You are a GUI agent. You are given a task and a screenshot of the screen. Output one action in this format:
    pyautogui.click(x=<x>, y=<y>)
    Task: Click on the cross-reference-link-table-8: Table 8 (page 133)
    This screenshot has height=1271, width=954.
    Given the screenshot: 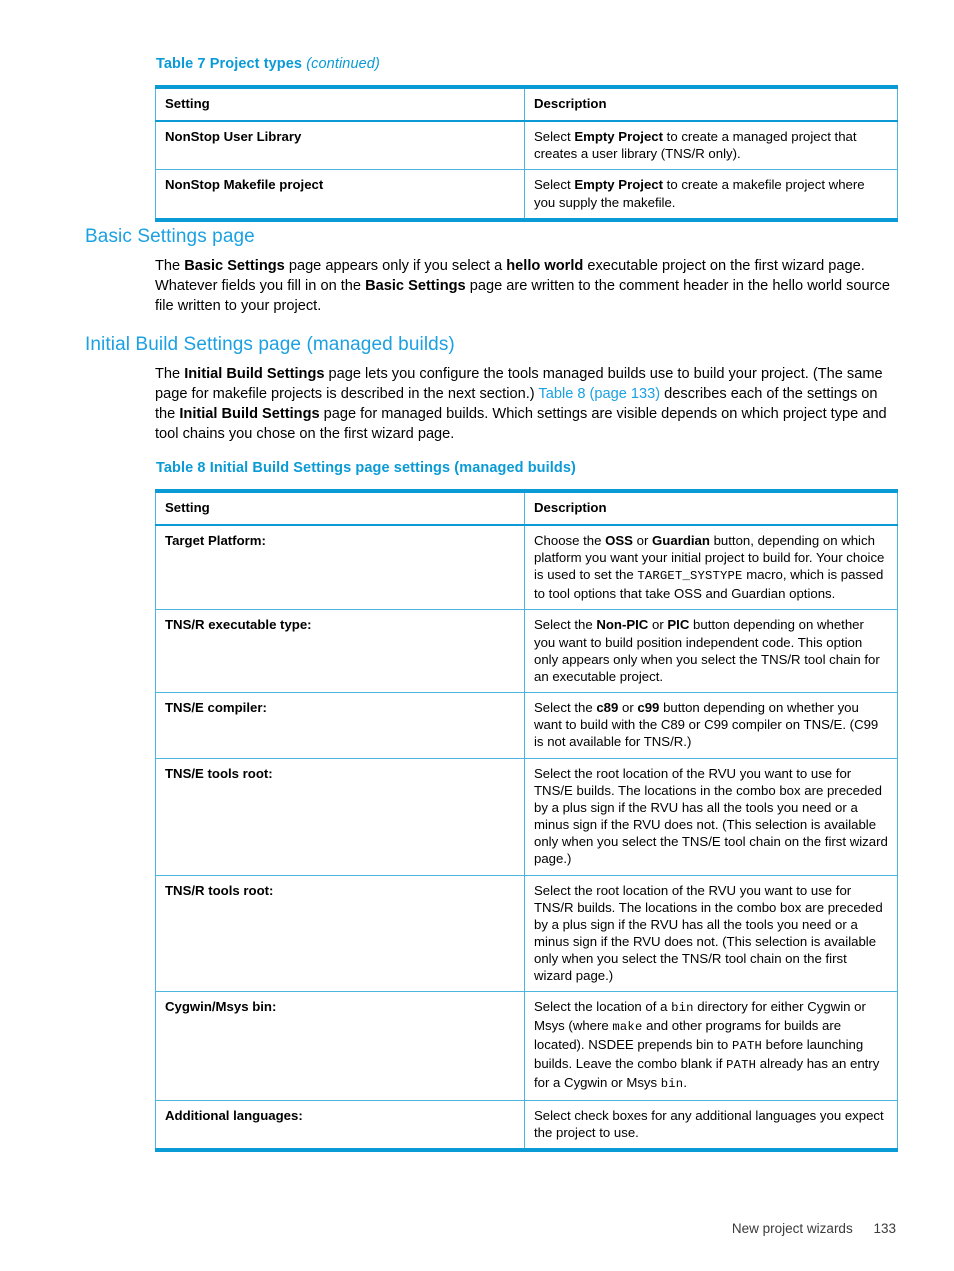 What is the action you would take?
    pyautogui.click(x=599, y=394)
    